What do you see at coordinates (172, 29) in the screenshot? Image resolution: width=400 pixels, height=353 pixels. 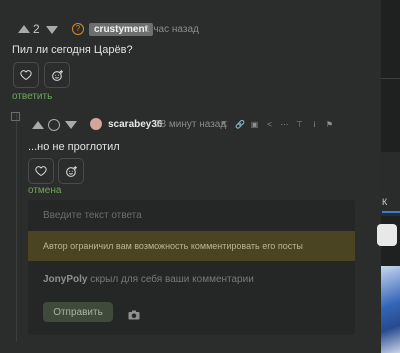 I see `comment-time: 1 час назад` at bounding box center [172, 29].